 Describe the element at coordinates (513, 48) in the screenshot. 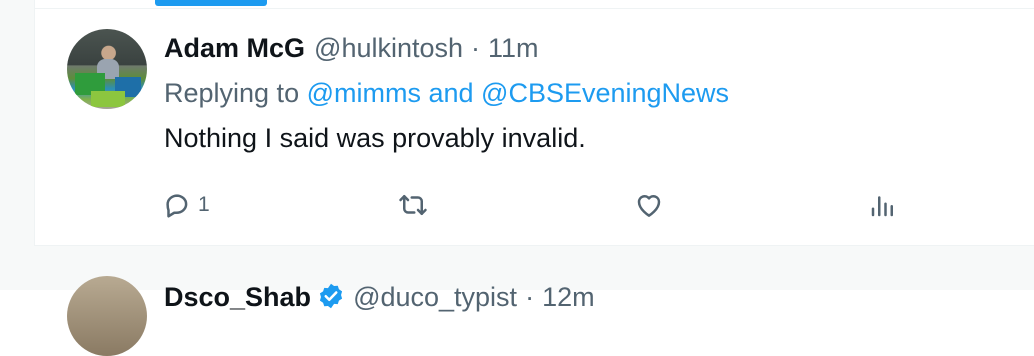

I see `timestamp: 11m` at that location.